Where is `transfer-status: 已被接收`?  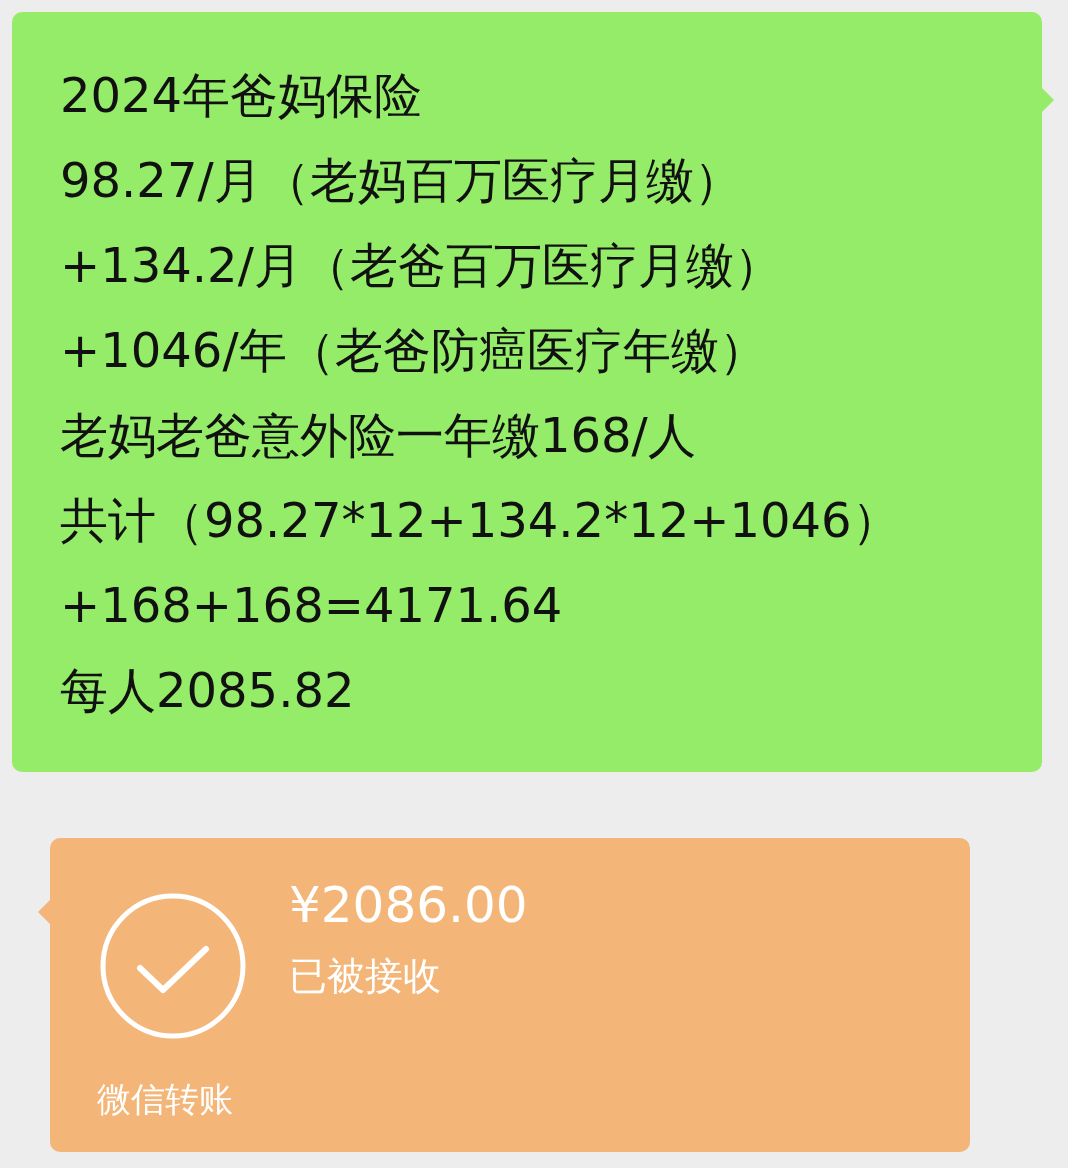
transfer-status: 已被接收 is located at coordinates (365, 976).